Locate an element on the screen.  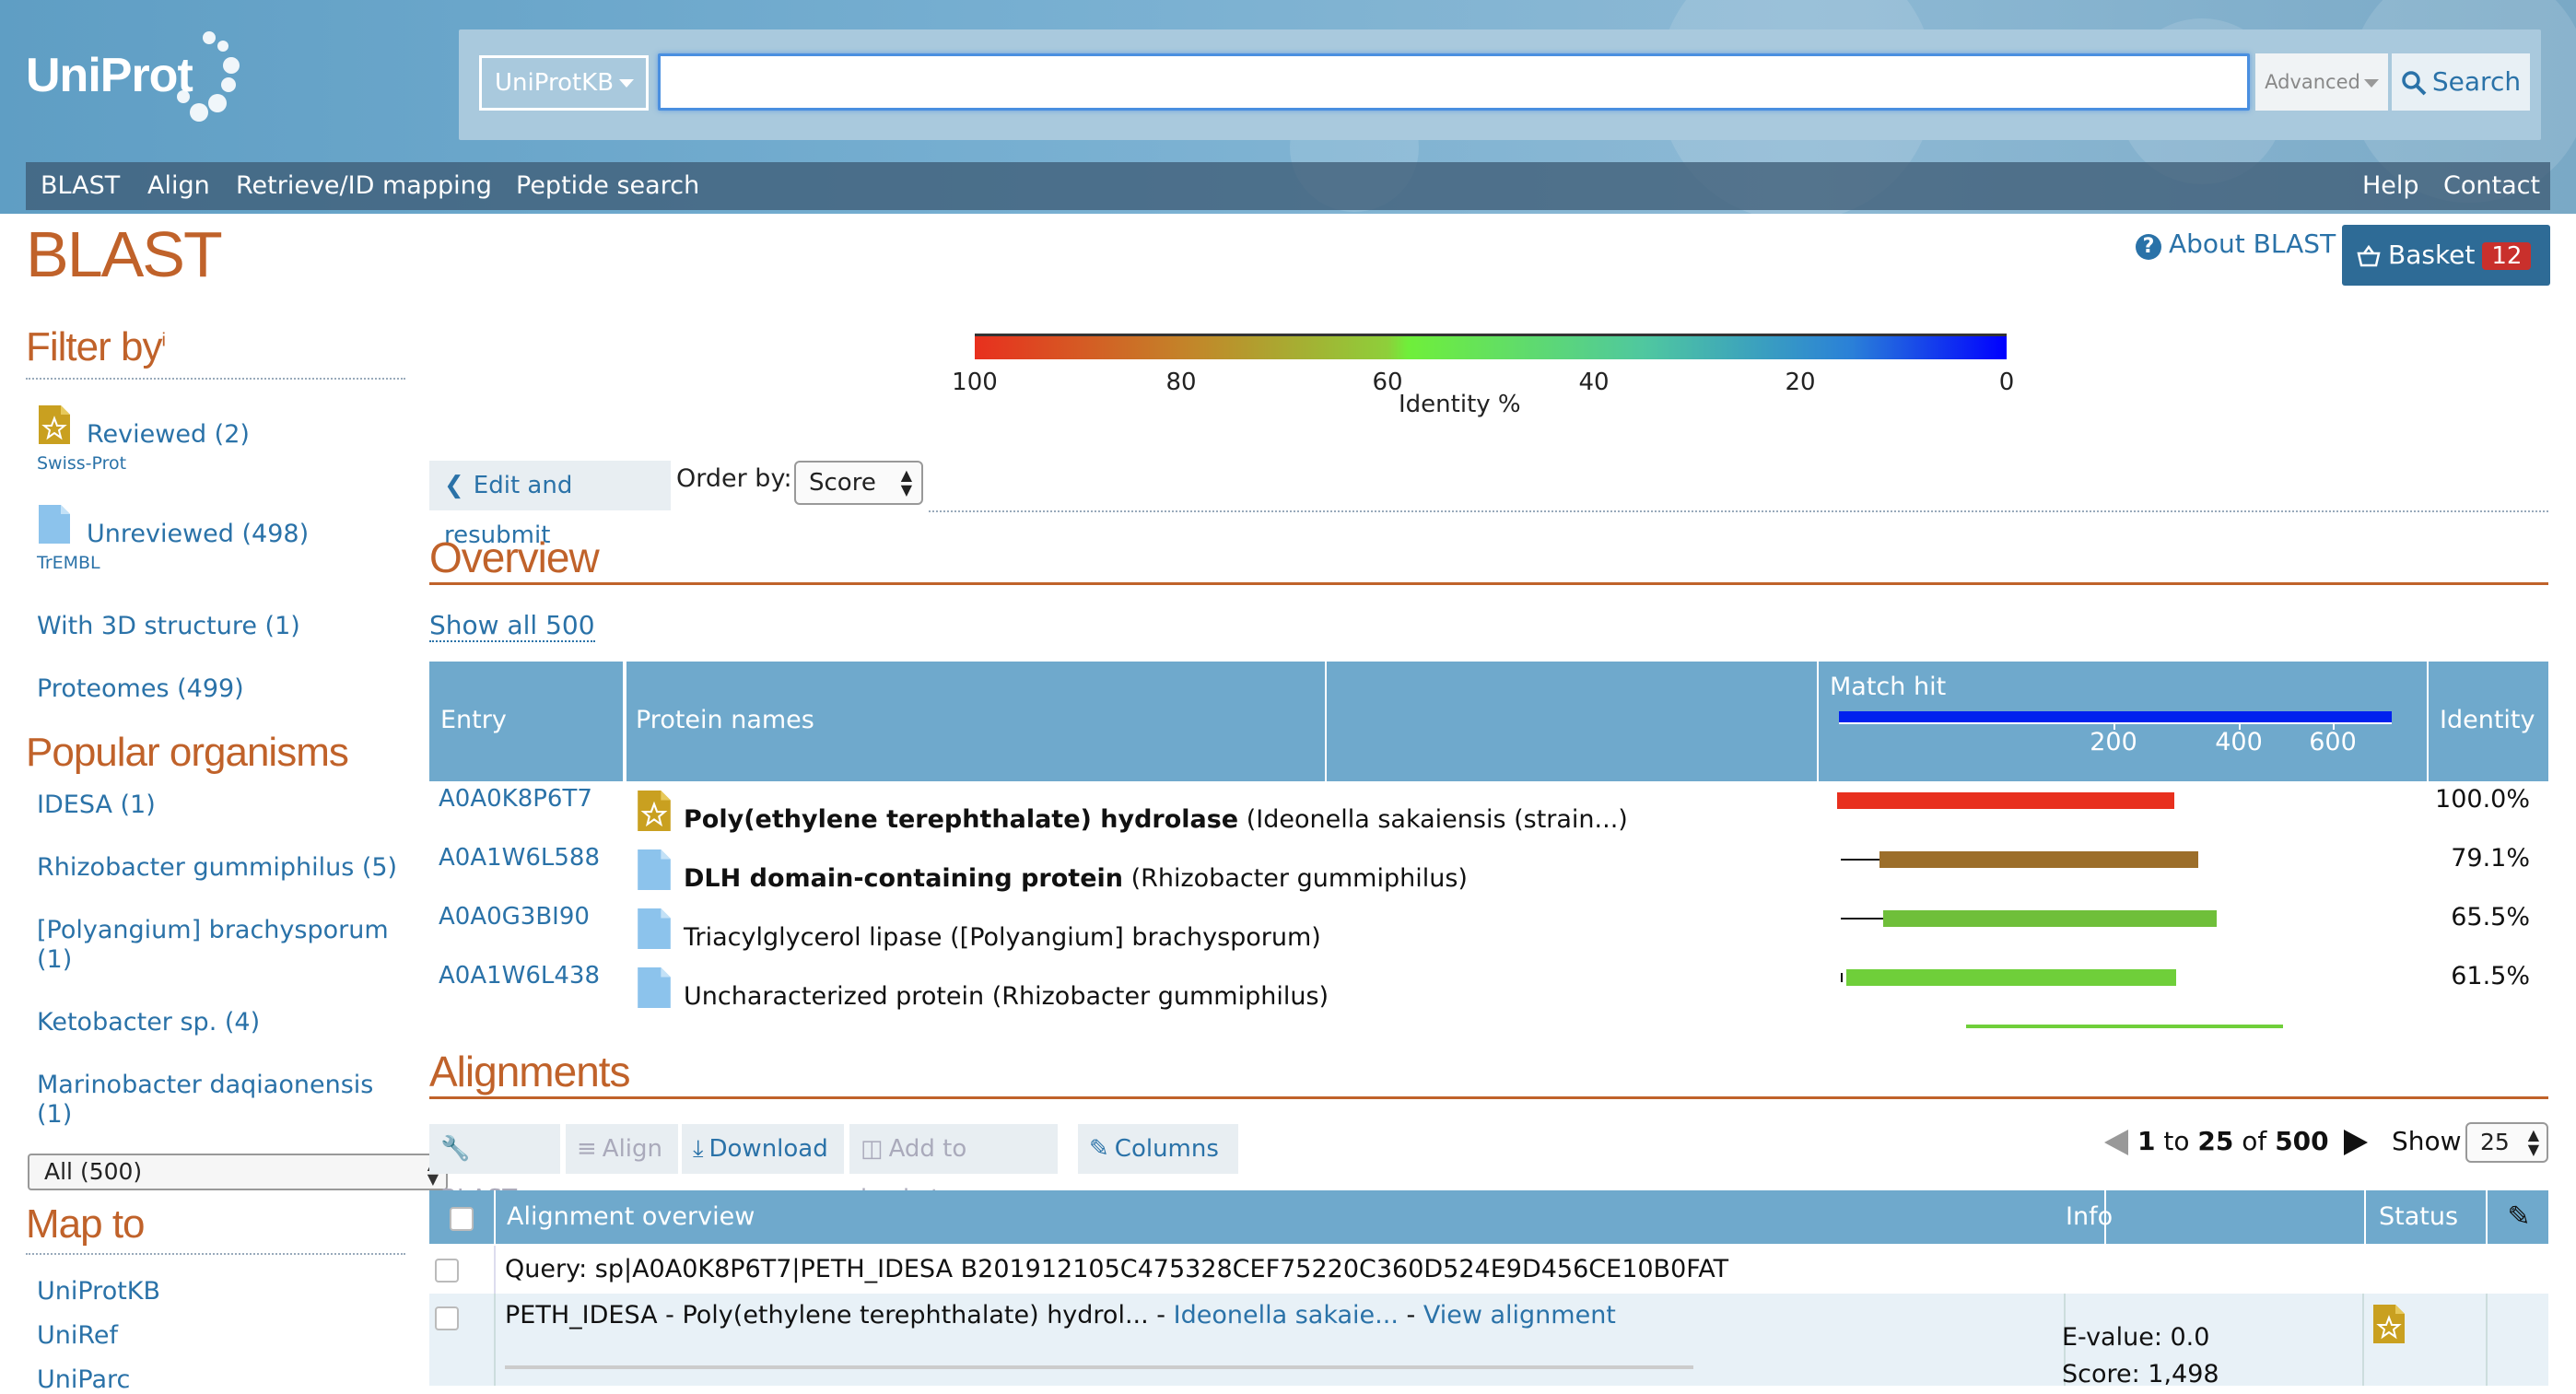
col-status: Status is located at coordinates (2428, 1217).